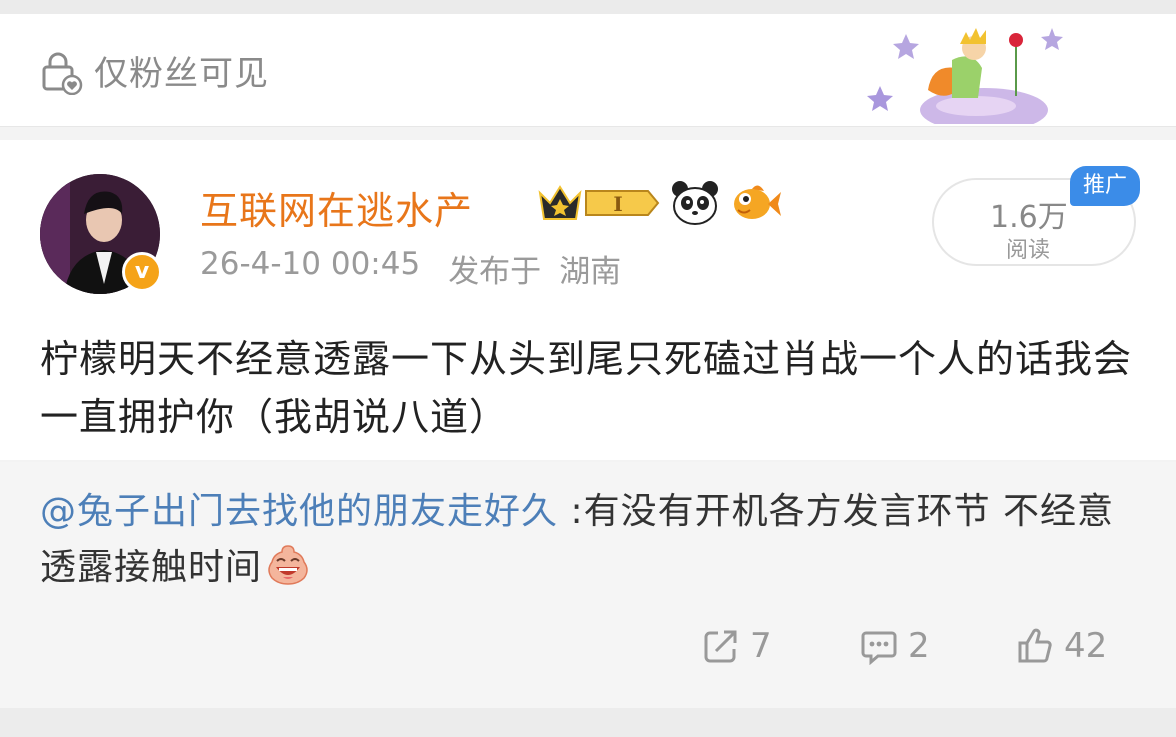 This screenshot has height=737, width=1176. I want to click on like-button: 42, so click(1061, 646).